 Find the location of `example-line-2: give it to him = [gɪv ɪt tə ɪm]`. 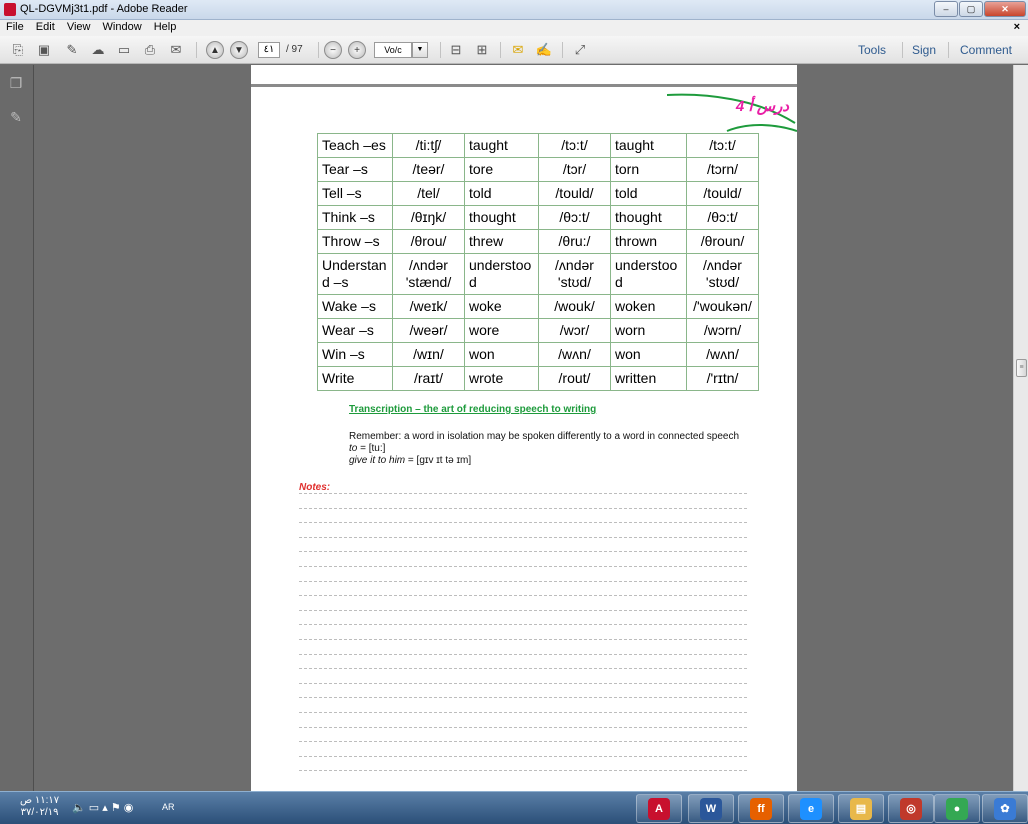

example-line-2: give it to him = [gɪv ɪt tə ɪm] is located at coordinates (559, 461).